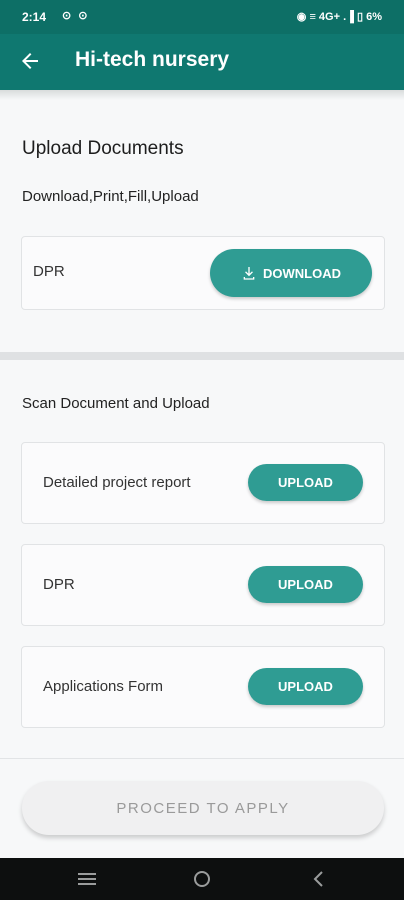  I want to click on system-nav-bar, so click(202, 879).